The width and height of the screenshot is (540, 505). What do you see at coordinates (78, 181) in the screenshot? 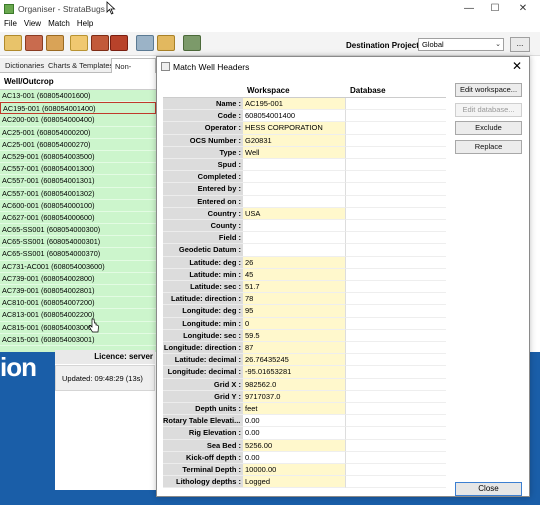
I see `list-item: AC557-001 (608054001301)` at bounding box center [78, 181].